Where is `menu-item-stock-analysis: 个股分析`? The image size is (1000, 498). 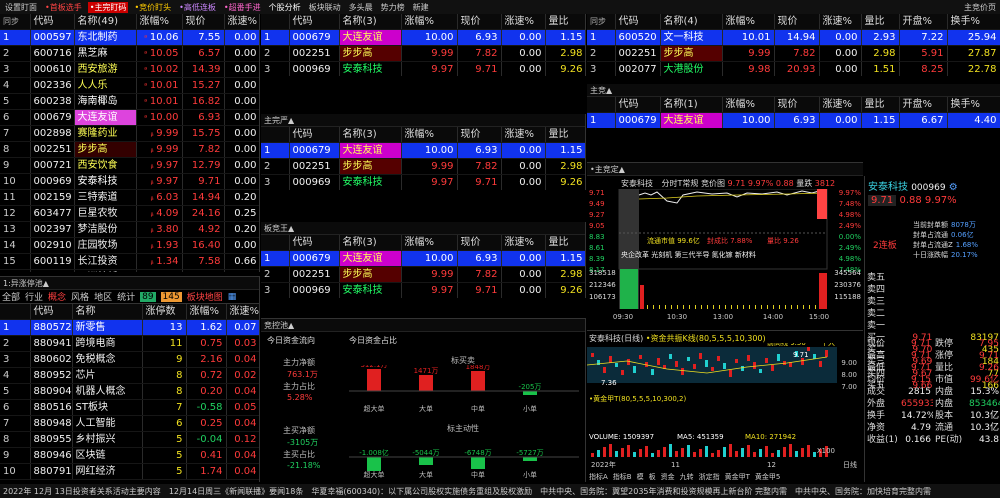
menu-item-stock-analysis: 个股分析 is located at coordinates (285, 7).